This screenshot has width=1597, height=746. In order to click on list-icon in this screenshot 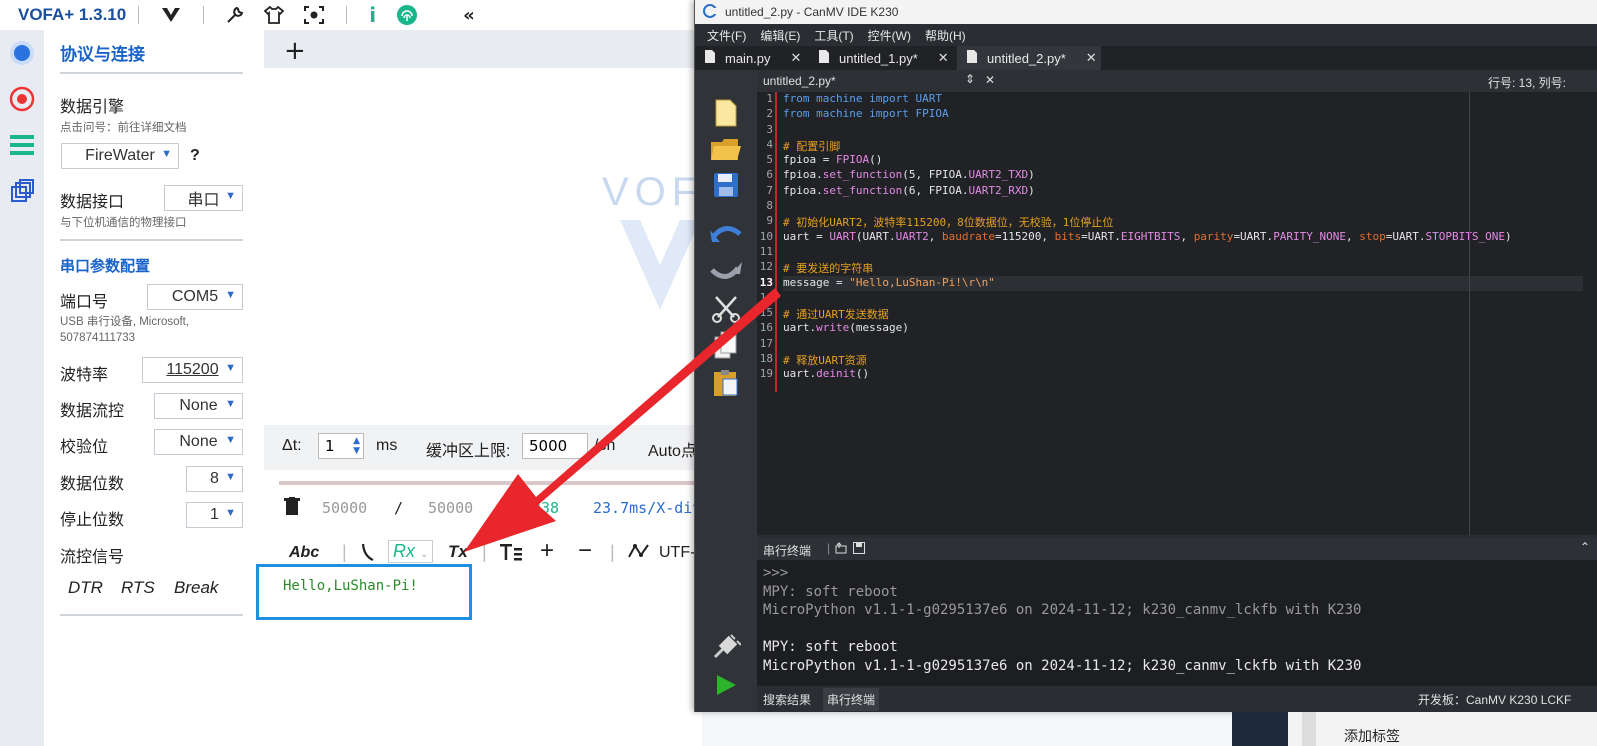, I will do `click(22, 145)`.